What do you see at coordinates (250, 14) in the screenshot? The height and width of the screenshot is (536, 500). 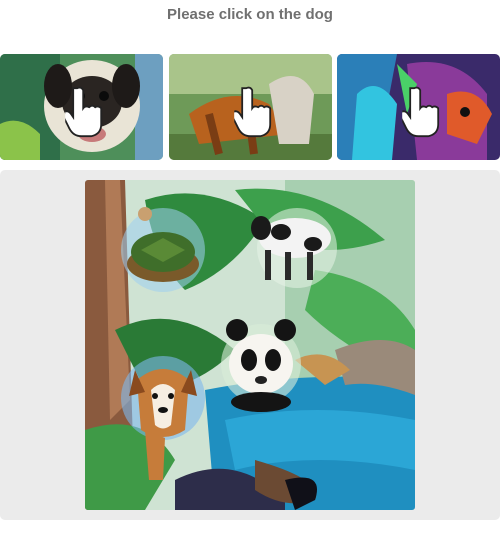 I see `challenge-prompt: Please click on the dog` at bounding box center [250, 14].